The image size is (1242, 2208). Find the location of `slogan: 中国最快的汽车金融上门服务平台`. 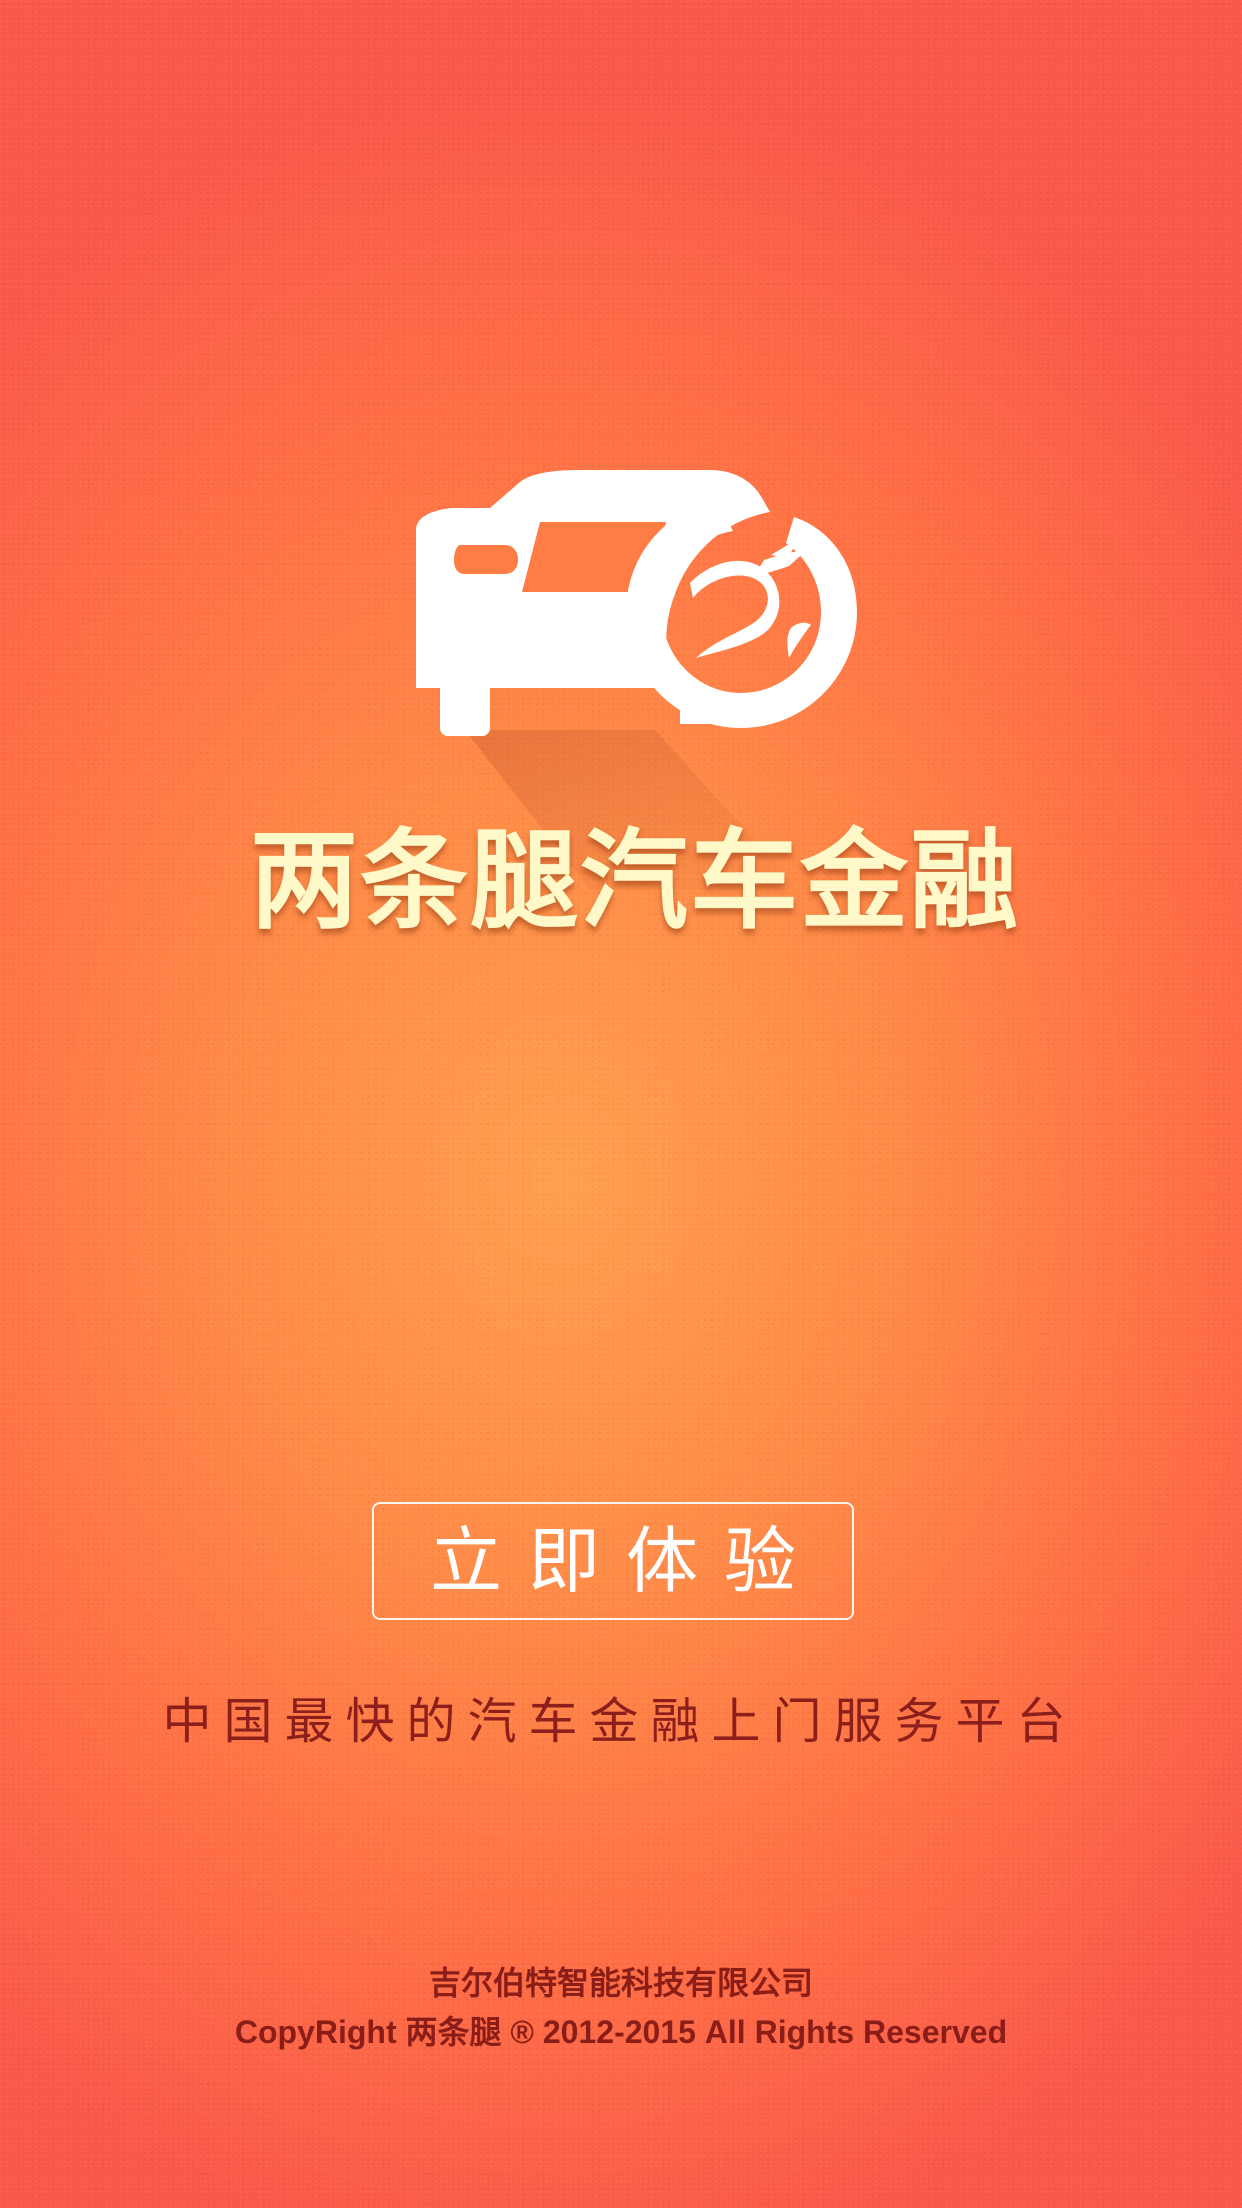

slogan: 中国最快的汽车金融上门服务平台 is located at coordinates (620, 1721).